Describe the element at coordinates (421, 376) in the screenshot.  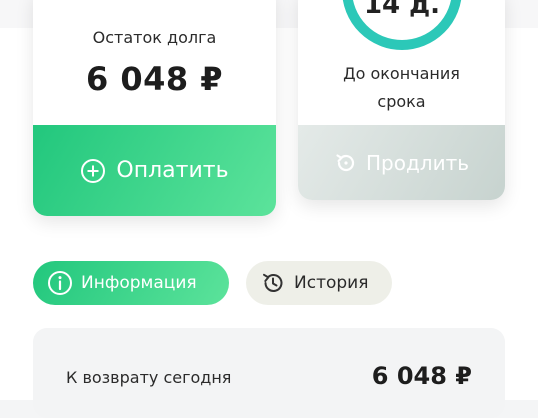
I see `return-today-value: 6 048 ₽` at that location.